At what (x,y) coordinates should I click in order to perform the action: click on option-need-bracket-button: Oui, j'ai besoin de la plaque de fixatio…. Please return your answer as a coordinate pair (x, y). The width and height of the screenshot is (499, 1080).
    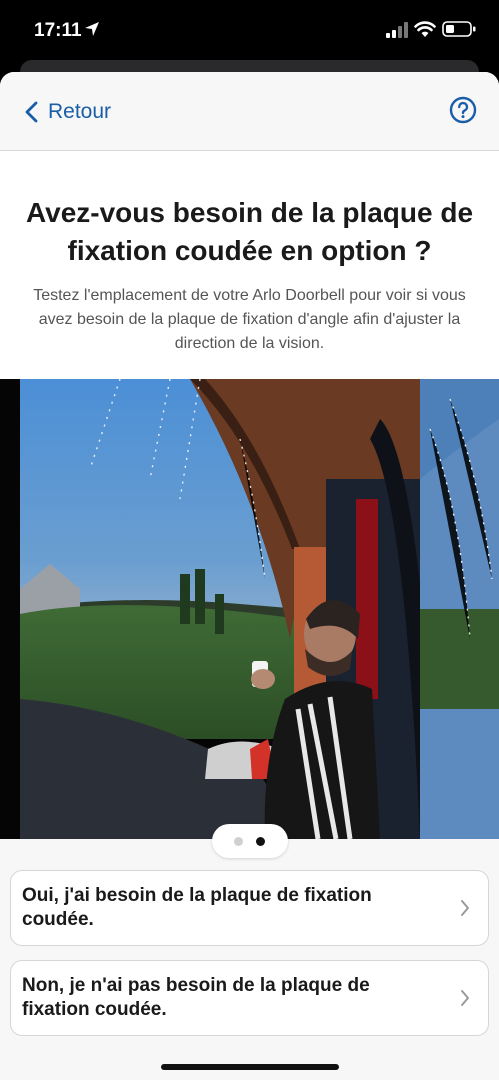
    Looking at the image, I should click on (249, 908).